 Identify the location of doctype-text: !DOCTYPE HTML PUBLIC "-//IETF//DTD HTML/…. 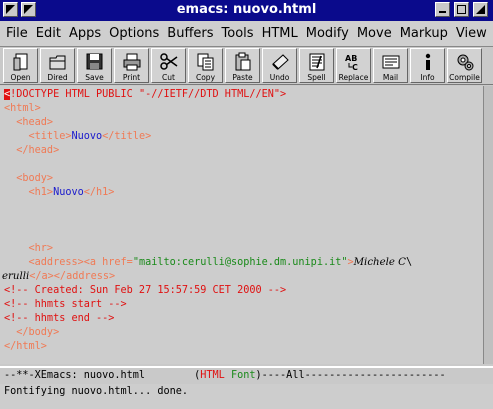
(148, 94).